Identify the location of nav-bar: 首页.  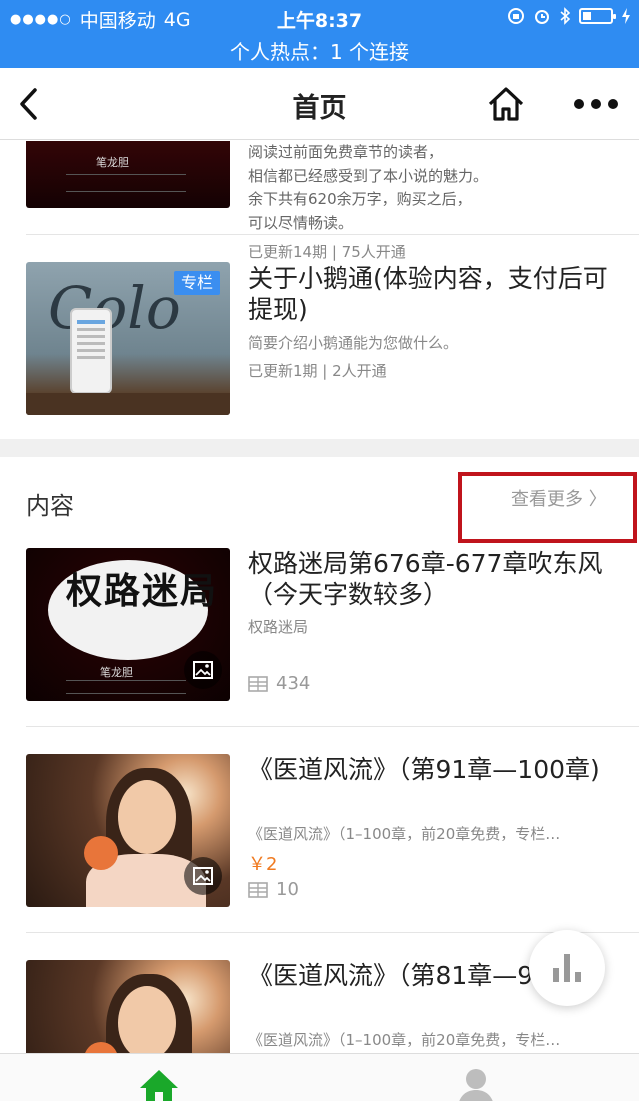
(319, 104).